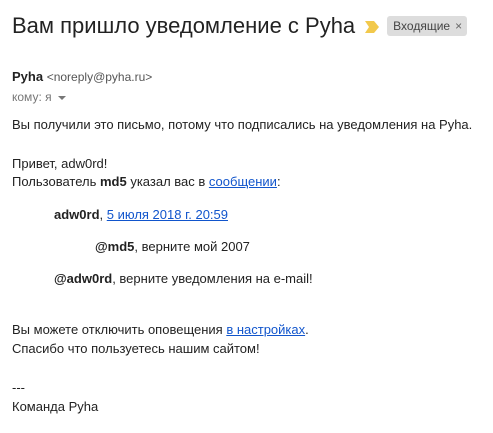  Describe the element at coordinates (119, 329) in the screenshot. I see `unsubscribe-prefix: Вы можете отключить оповещения` at that location.